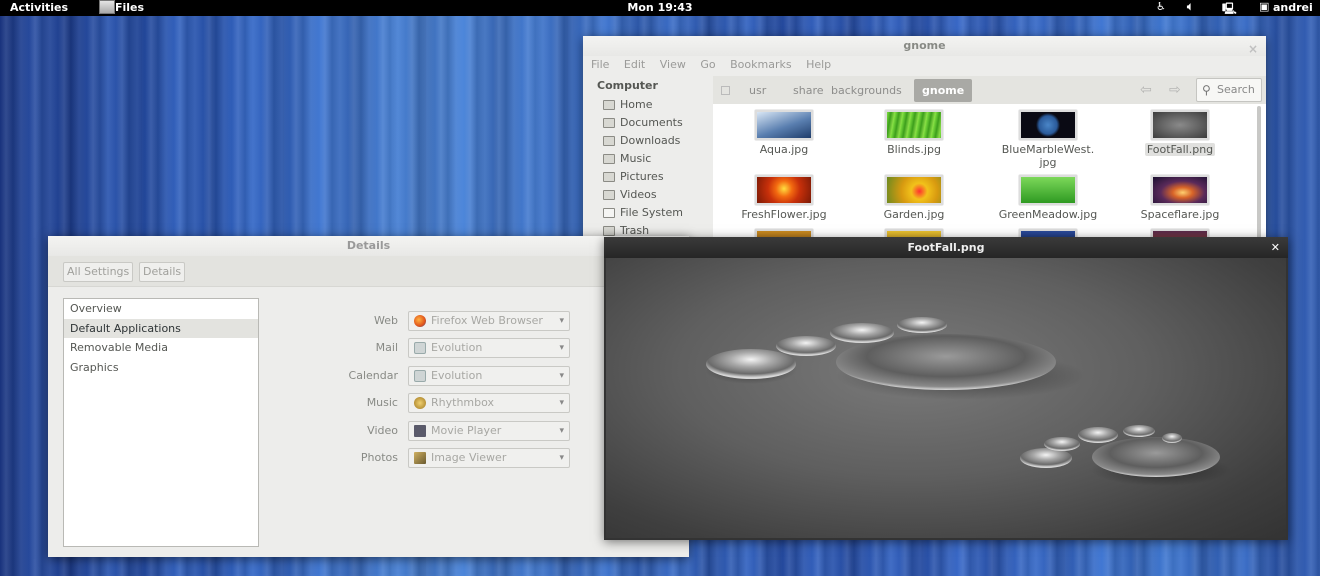 This screenshot has height=576, width=1320. I want to click on sidebar-item-label: Videos, so click(638, 195).